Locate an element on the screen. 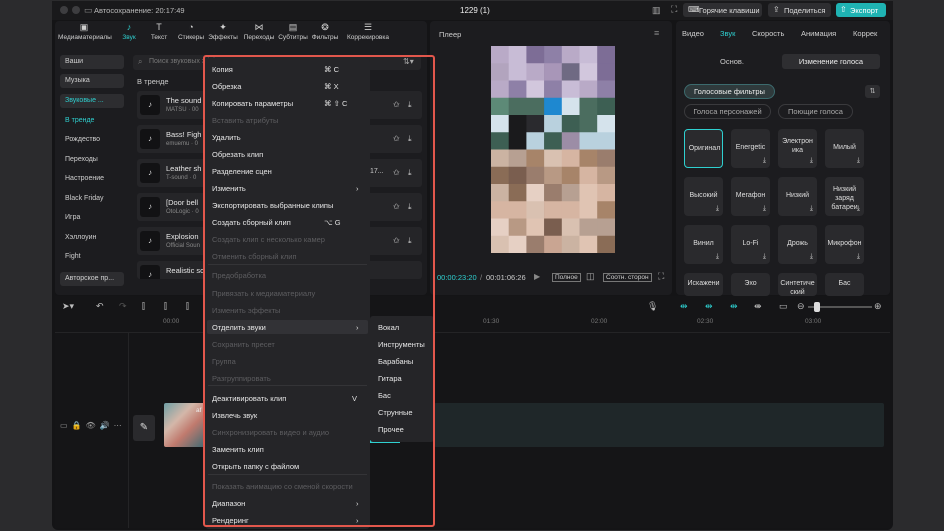 The height and width of the screenshot is (531, 944). full-quality-button: Полное is located at coordinates (566, 277).